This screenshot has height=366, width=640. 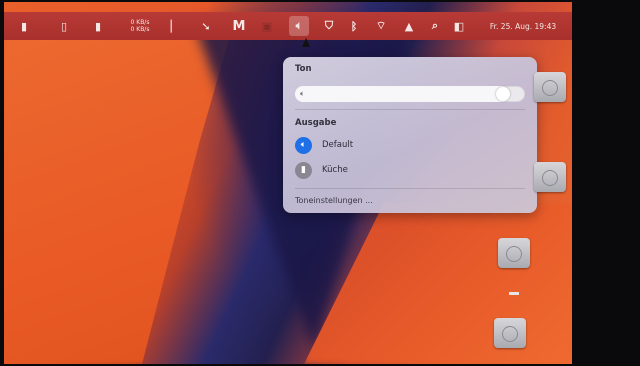 What do you see at coordinates (523, 26) in the screenshot?
I see `menu-clock: Fr. 25. Aug. 19:43` at bounding box center [523, 26].